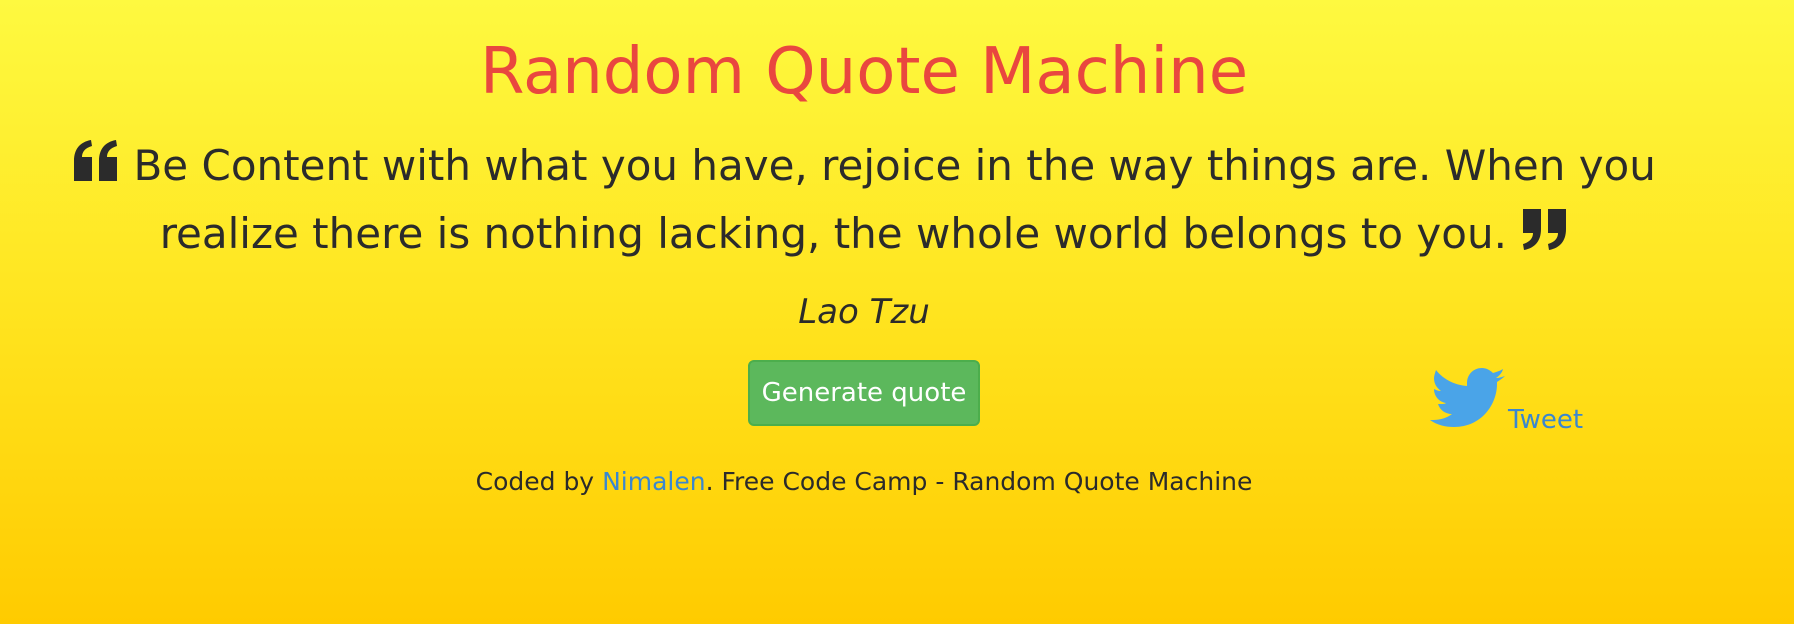 The height and width of the screenshot is (624, 1794). What do you see at coordinates (1530, 403) in the screenshot?
I see `tweet-link: Tweet` at bounding box center [1530, 403].